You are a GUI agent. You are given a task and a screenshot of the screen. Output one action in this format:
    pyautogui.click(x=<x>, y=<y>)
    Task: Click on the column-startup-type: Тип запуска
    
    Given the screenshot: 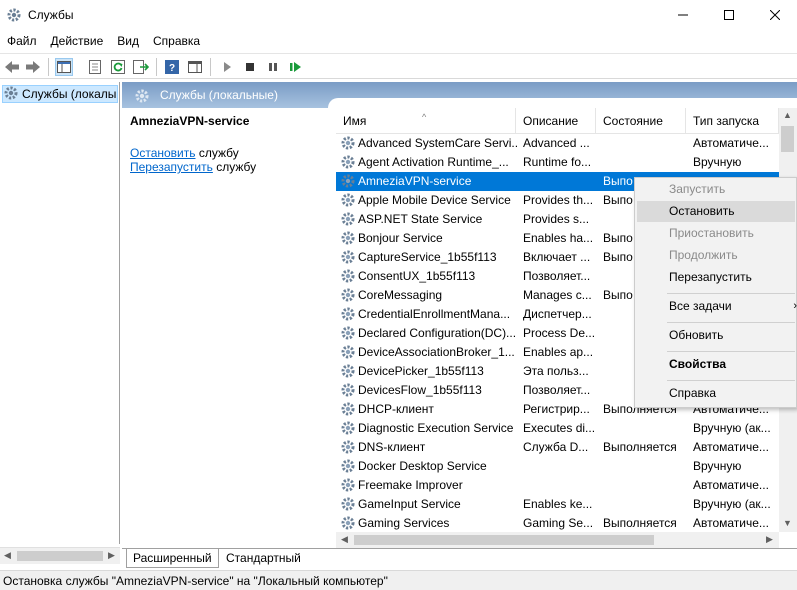 What is the action you would take?
    pyautogui.click(x=732, y=121)
    